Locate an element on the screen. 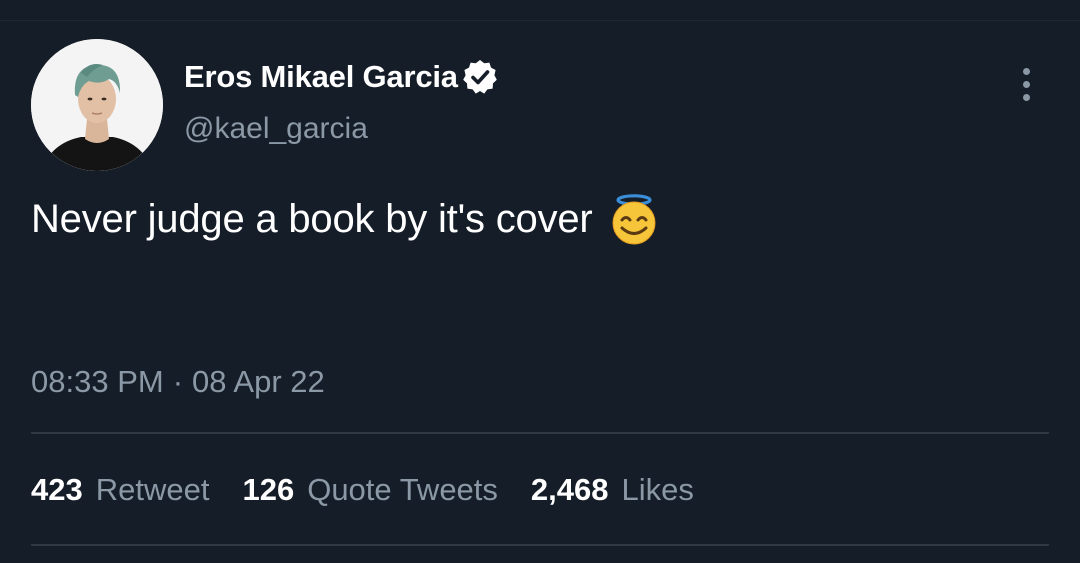 This screenshot has height=563, width=1080. tweet-text: Never judge a book by it's cover is located at coordinates (312, 218).